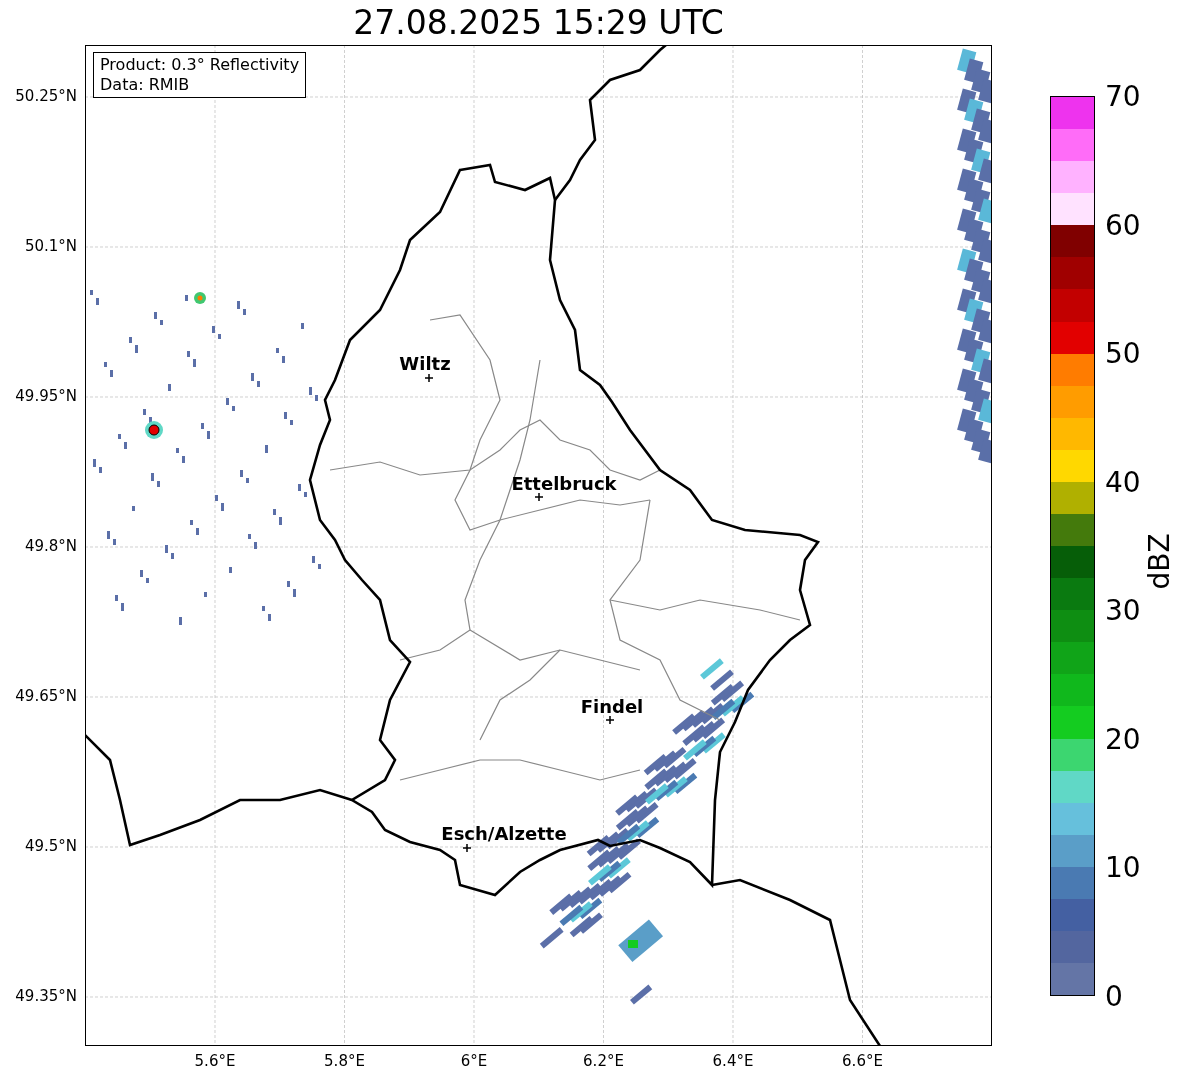 The width and height of the screenshot is (1184, 1081). What do you see at coordinates (50, 246) in the screenshot?
I see `latitude-label: 50.1°N` at bounding box center [50, 246].